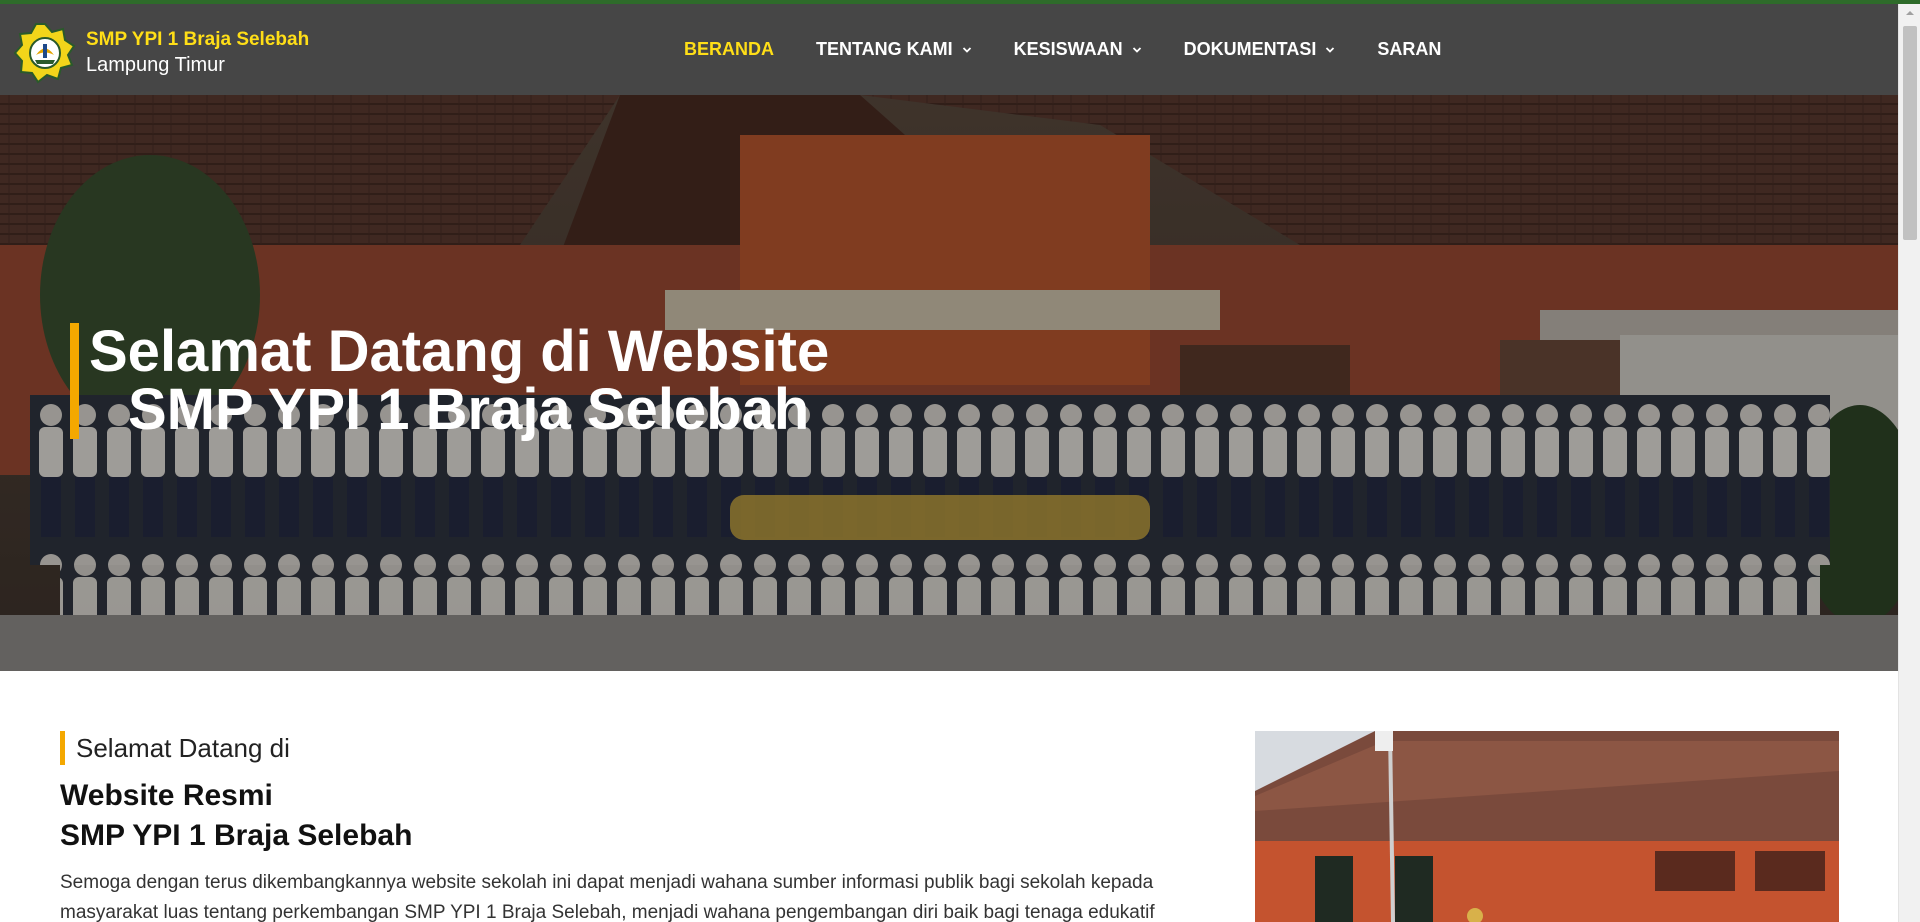  I want to click on page-scrollbar, so click(1909, 463).